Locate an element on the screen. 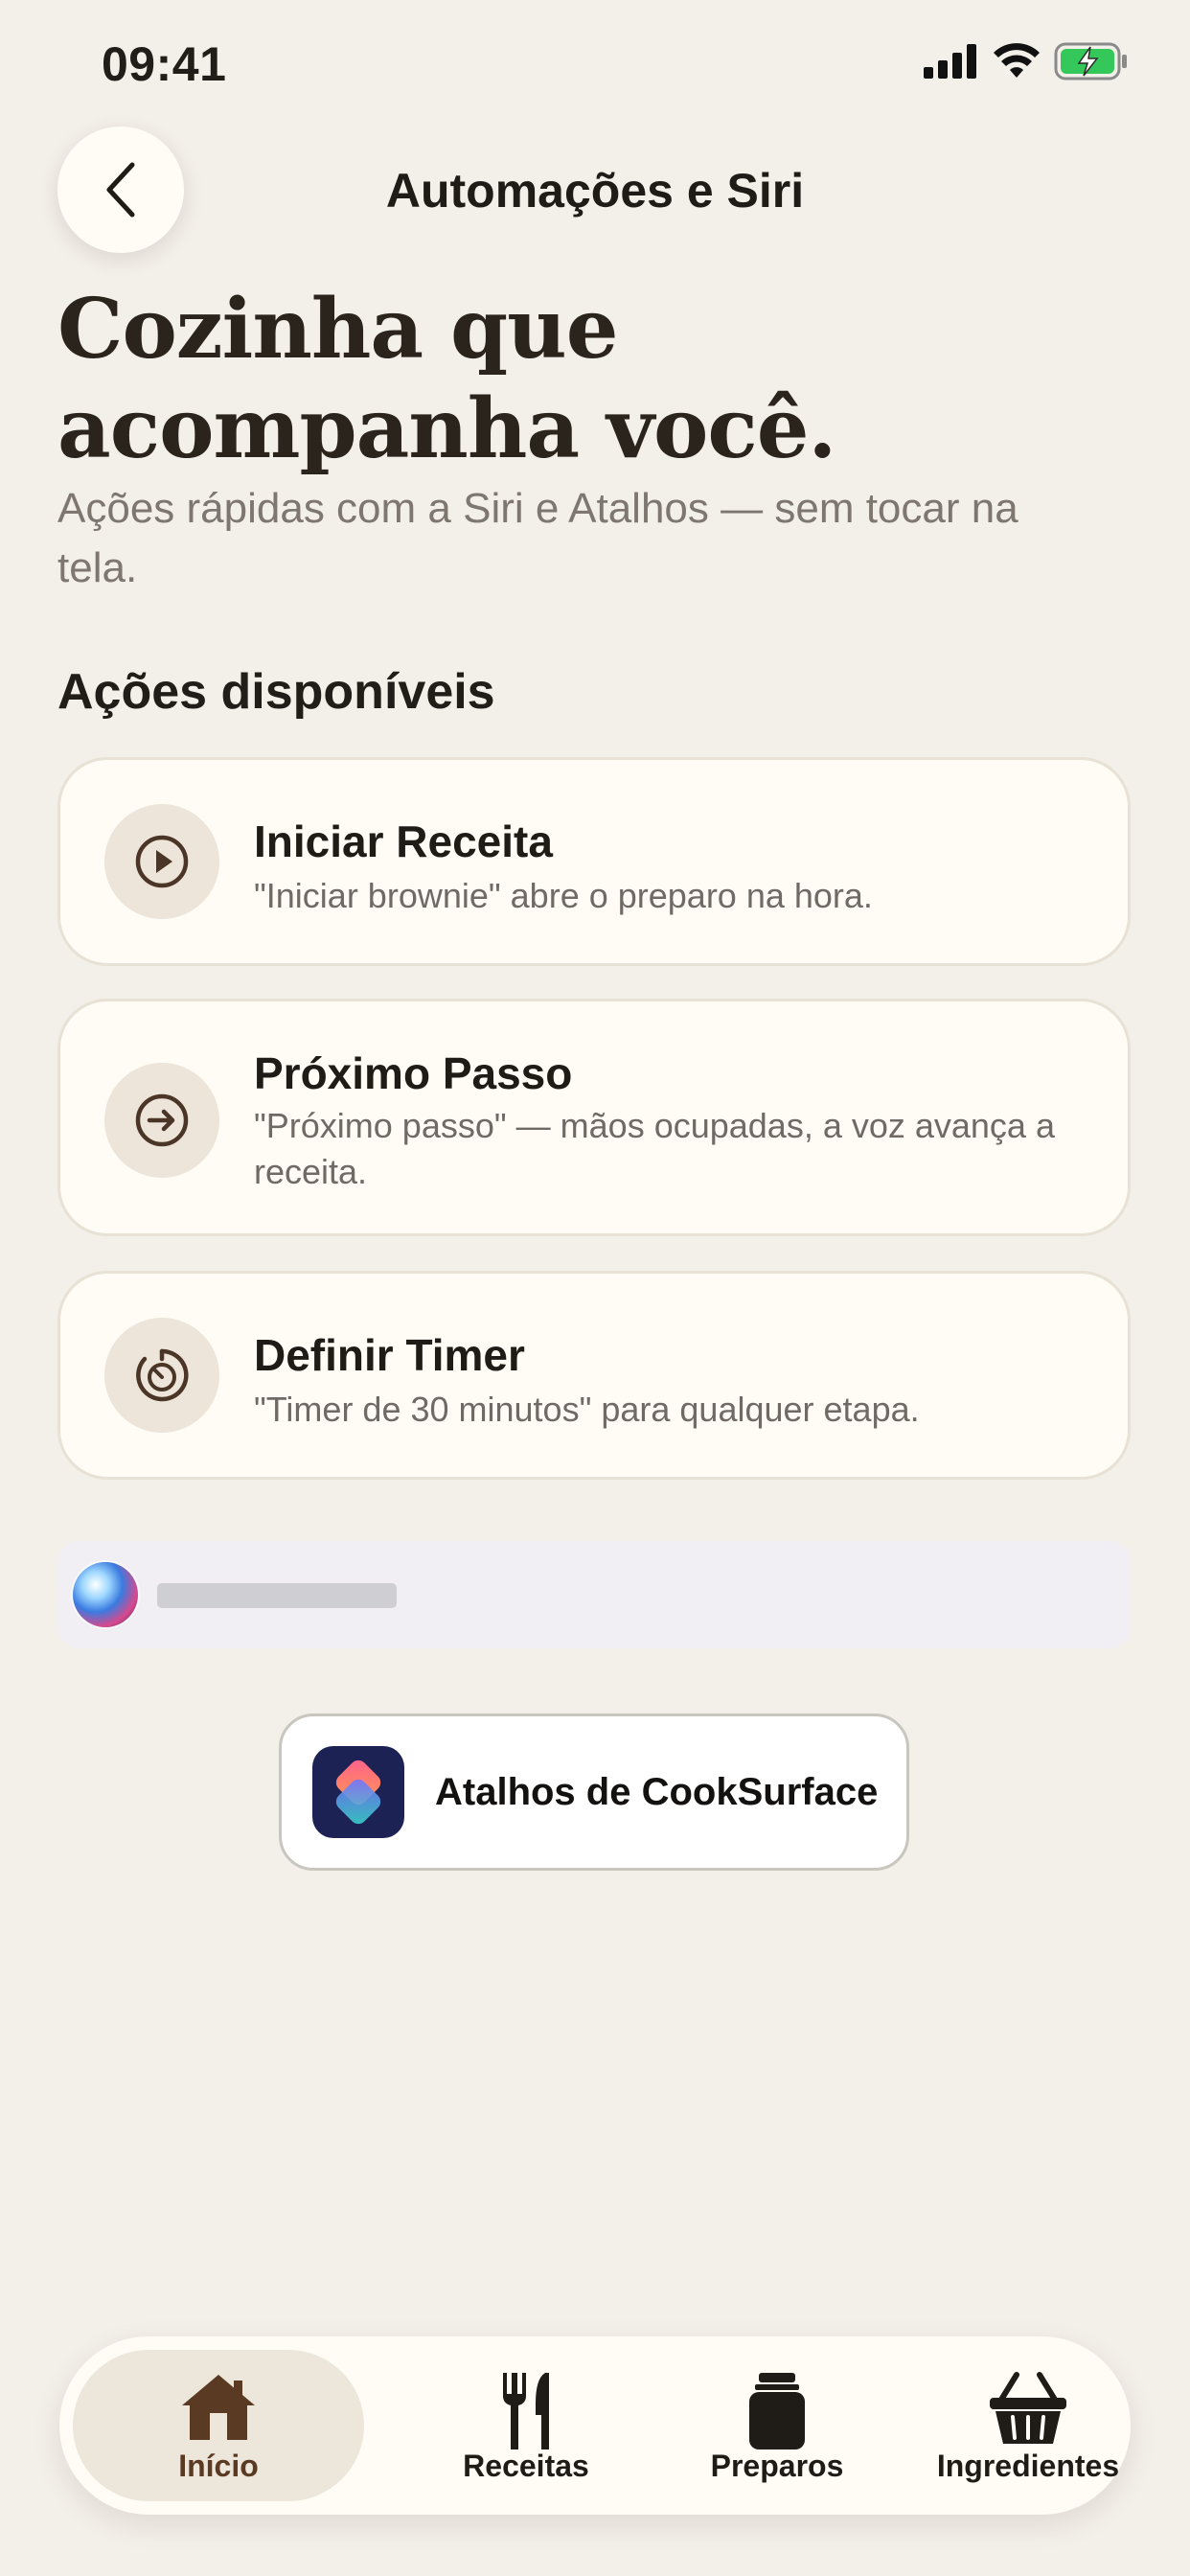 This screenshot has width=1190, height=2576. home-icon is located at coordinates (218, 2407).